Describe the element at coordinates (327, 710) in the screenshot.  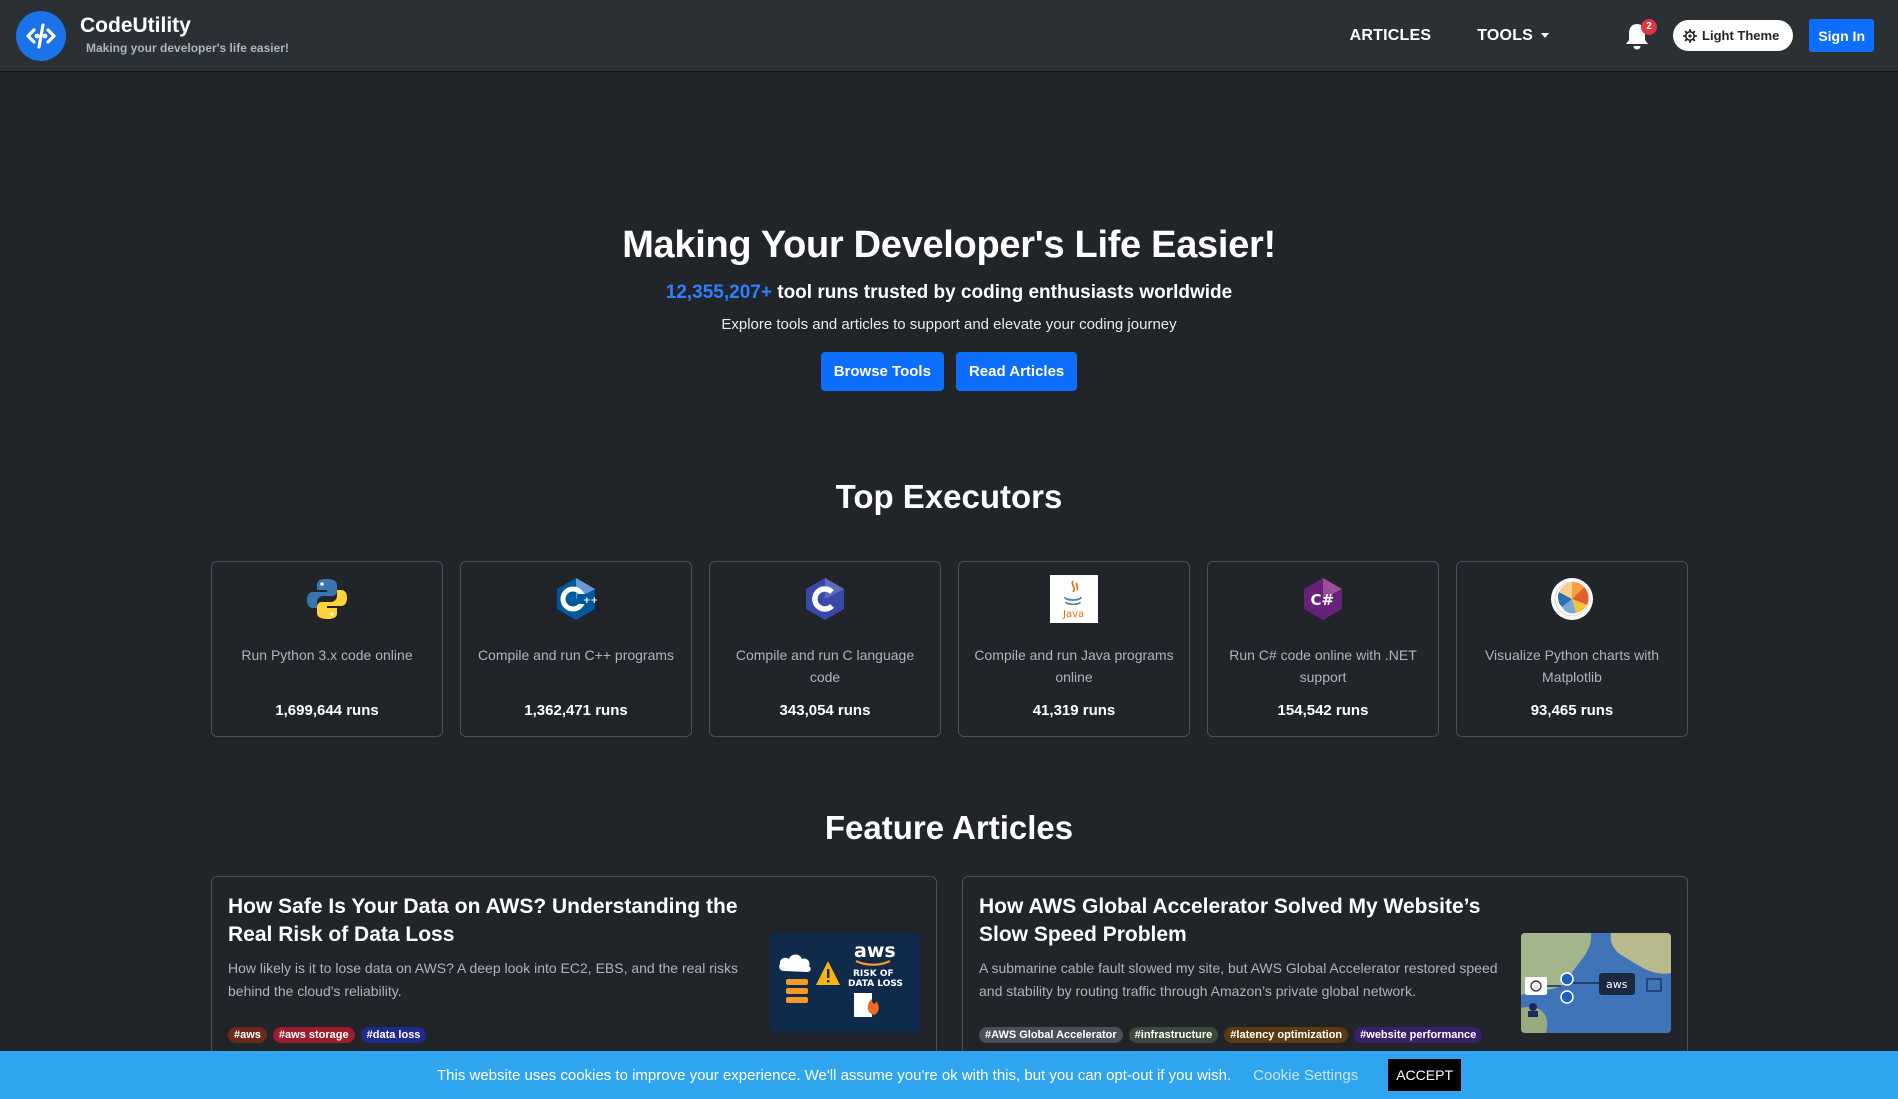
I see `executor-runs: 1,699,644 runs` at that location.